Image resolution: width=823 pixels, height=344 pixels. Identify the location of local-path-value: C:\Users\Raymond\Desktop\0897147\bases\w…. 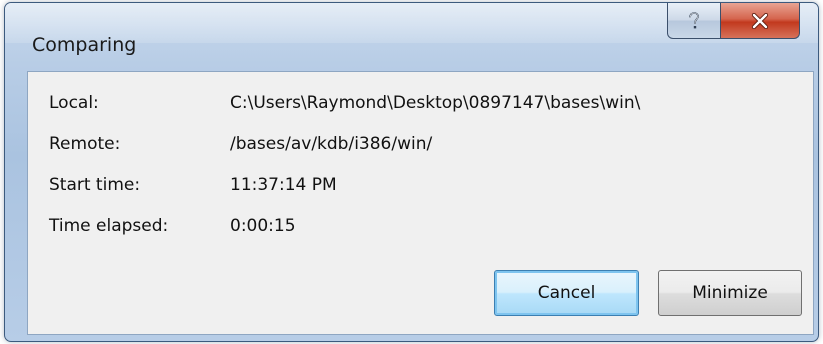
(435, 103).